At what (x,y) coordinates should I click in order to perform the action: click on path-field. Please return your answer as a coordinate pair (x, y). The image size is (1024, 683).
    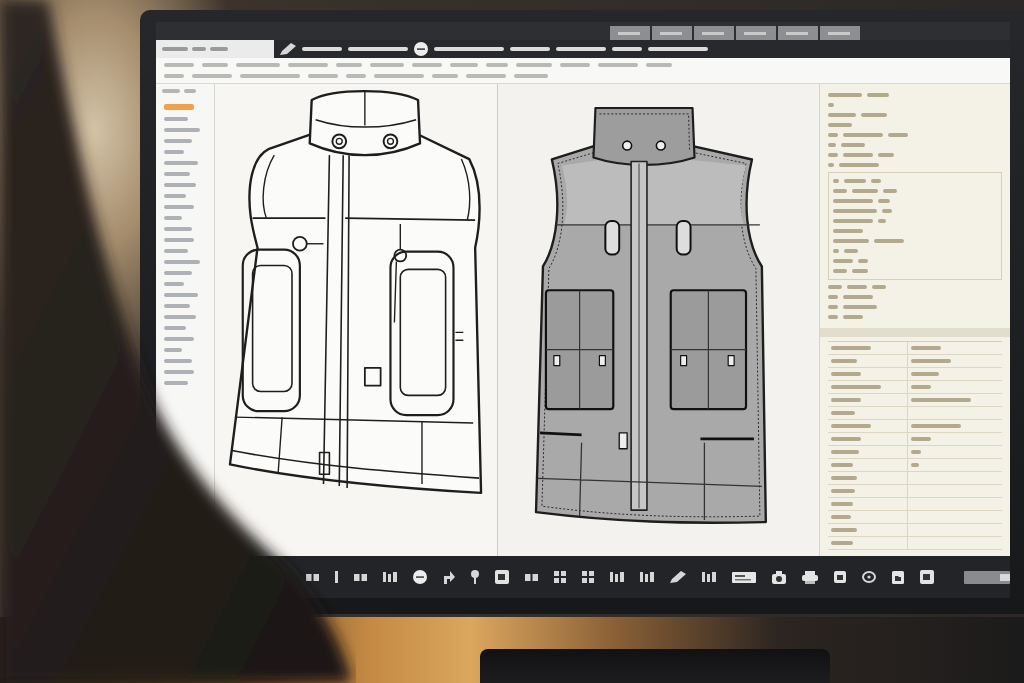
    Looking at the image, I should click on (215, 49).